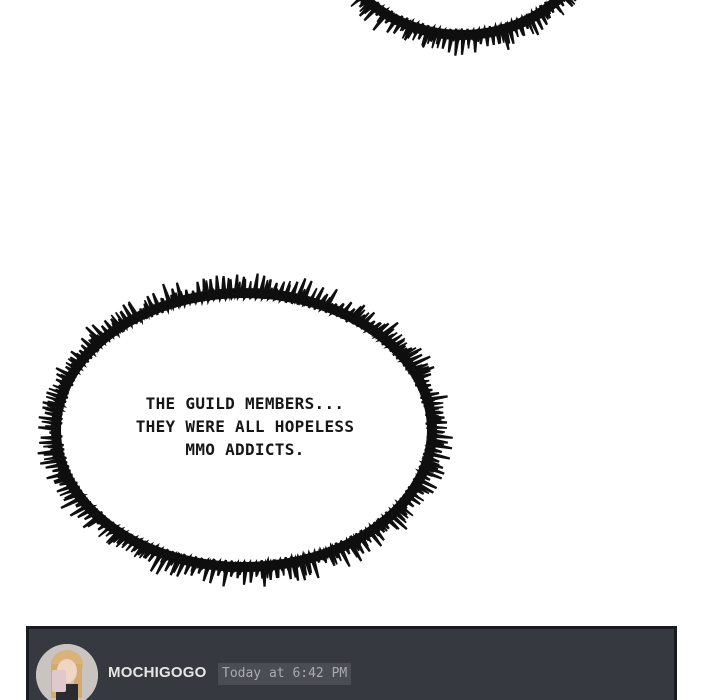 The height and width of the screenshot is (700, 720). Describe the element at coordinates (157, 672) in the screenshot. I see `username: MOCHIGOGO` at that location.